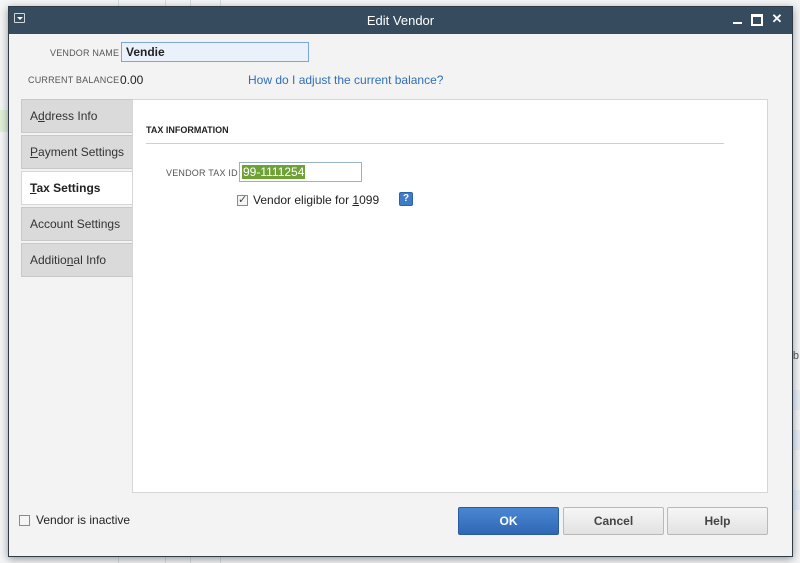 The height and width of the screenshot is (563, 800). Describe the element at coordinates (717, 521) in the screenshot. I see `help-button: Help` at that location.